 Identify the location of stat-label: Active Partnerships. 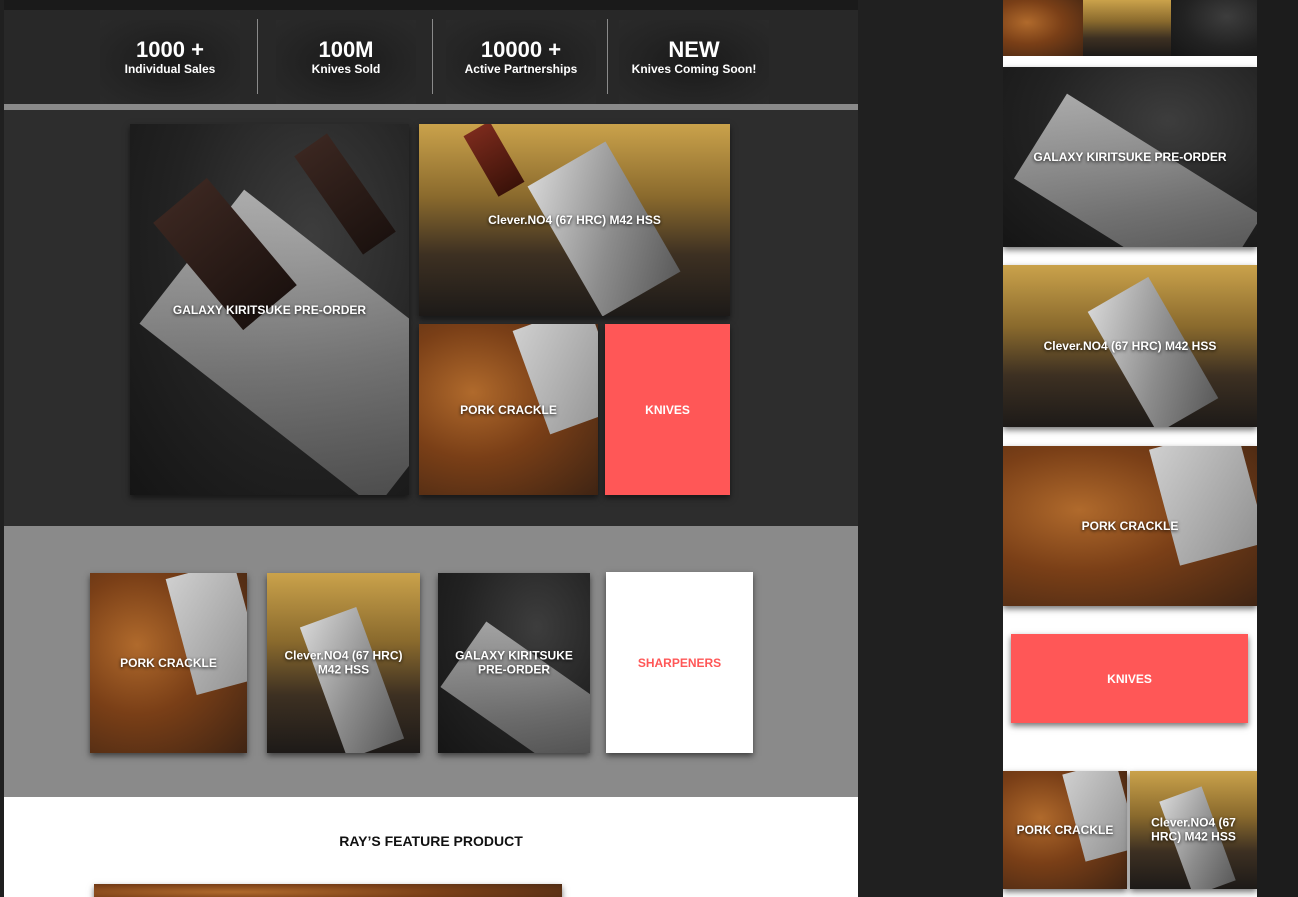
(521, 69).